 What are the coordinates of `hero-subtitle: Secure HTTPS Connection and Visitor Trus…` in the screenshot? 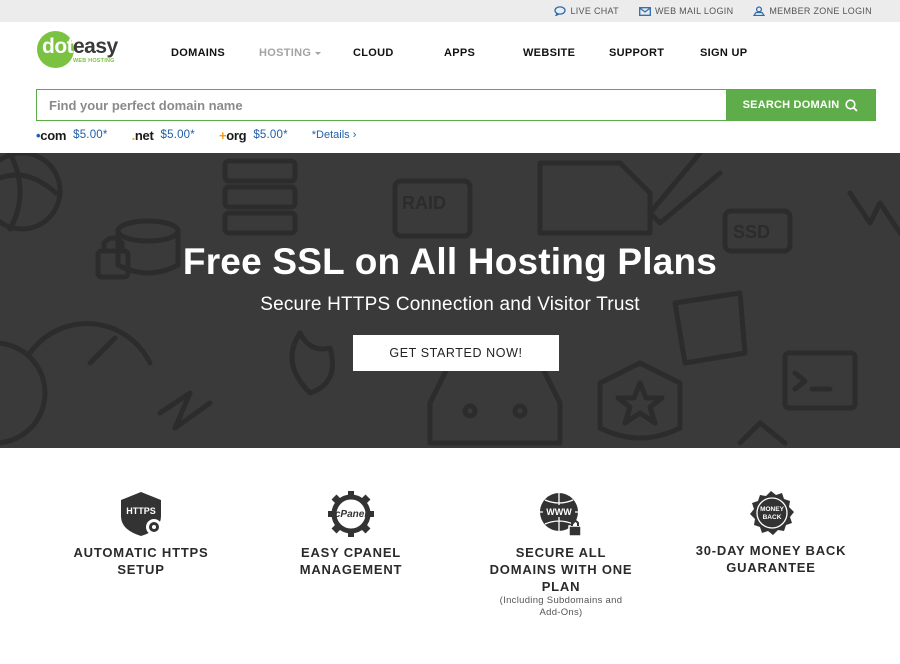 It's located at (450, 304).